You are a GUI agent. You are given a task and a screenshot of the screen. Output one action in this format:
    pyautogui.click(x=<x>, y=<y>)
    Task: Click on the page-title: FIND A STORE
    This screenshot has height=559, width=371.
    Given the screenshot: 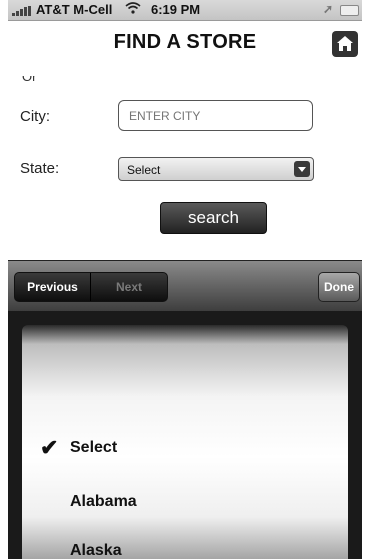 What is the action you would take?
    pyautogui.click(x=185, y=42)
    